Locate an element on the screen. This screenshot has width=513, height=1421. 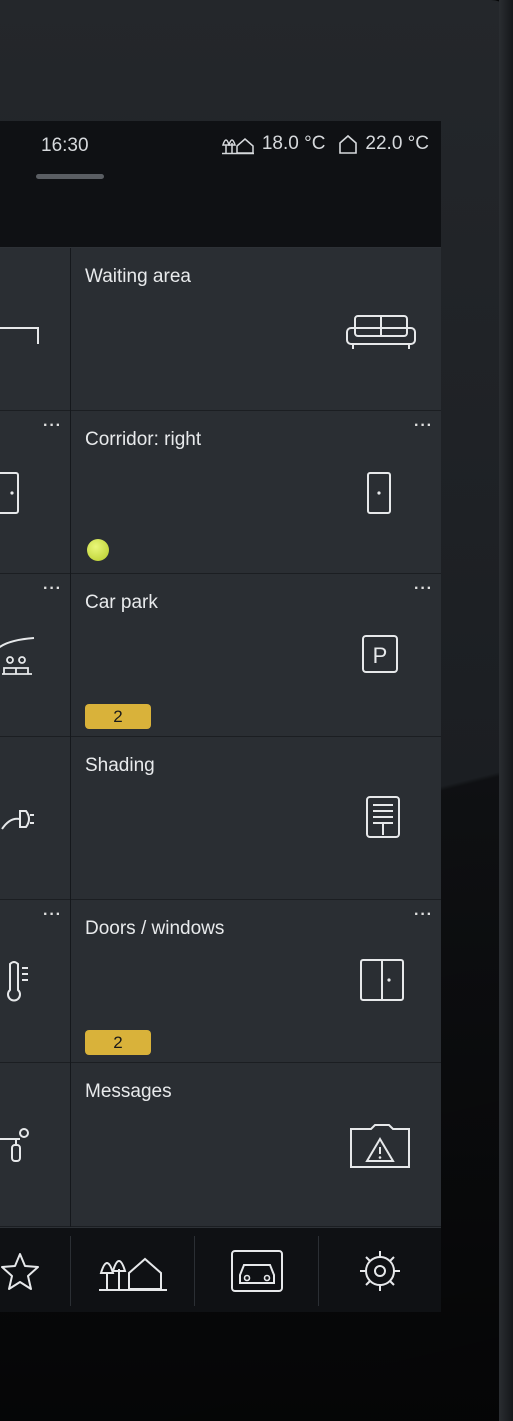
tile-doors-windows: Doors / windows ··· 2 is located at coordinates (256, 981).